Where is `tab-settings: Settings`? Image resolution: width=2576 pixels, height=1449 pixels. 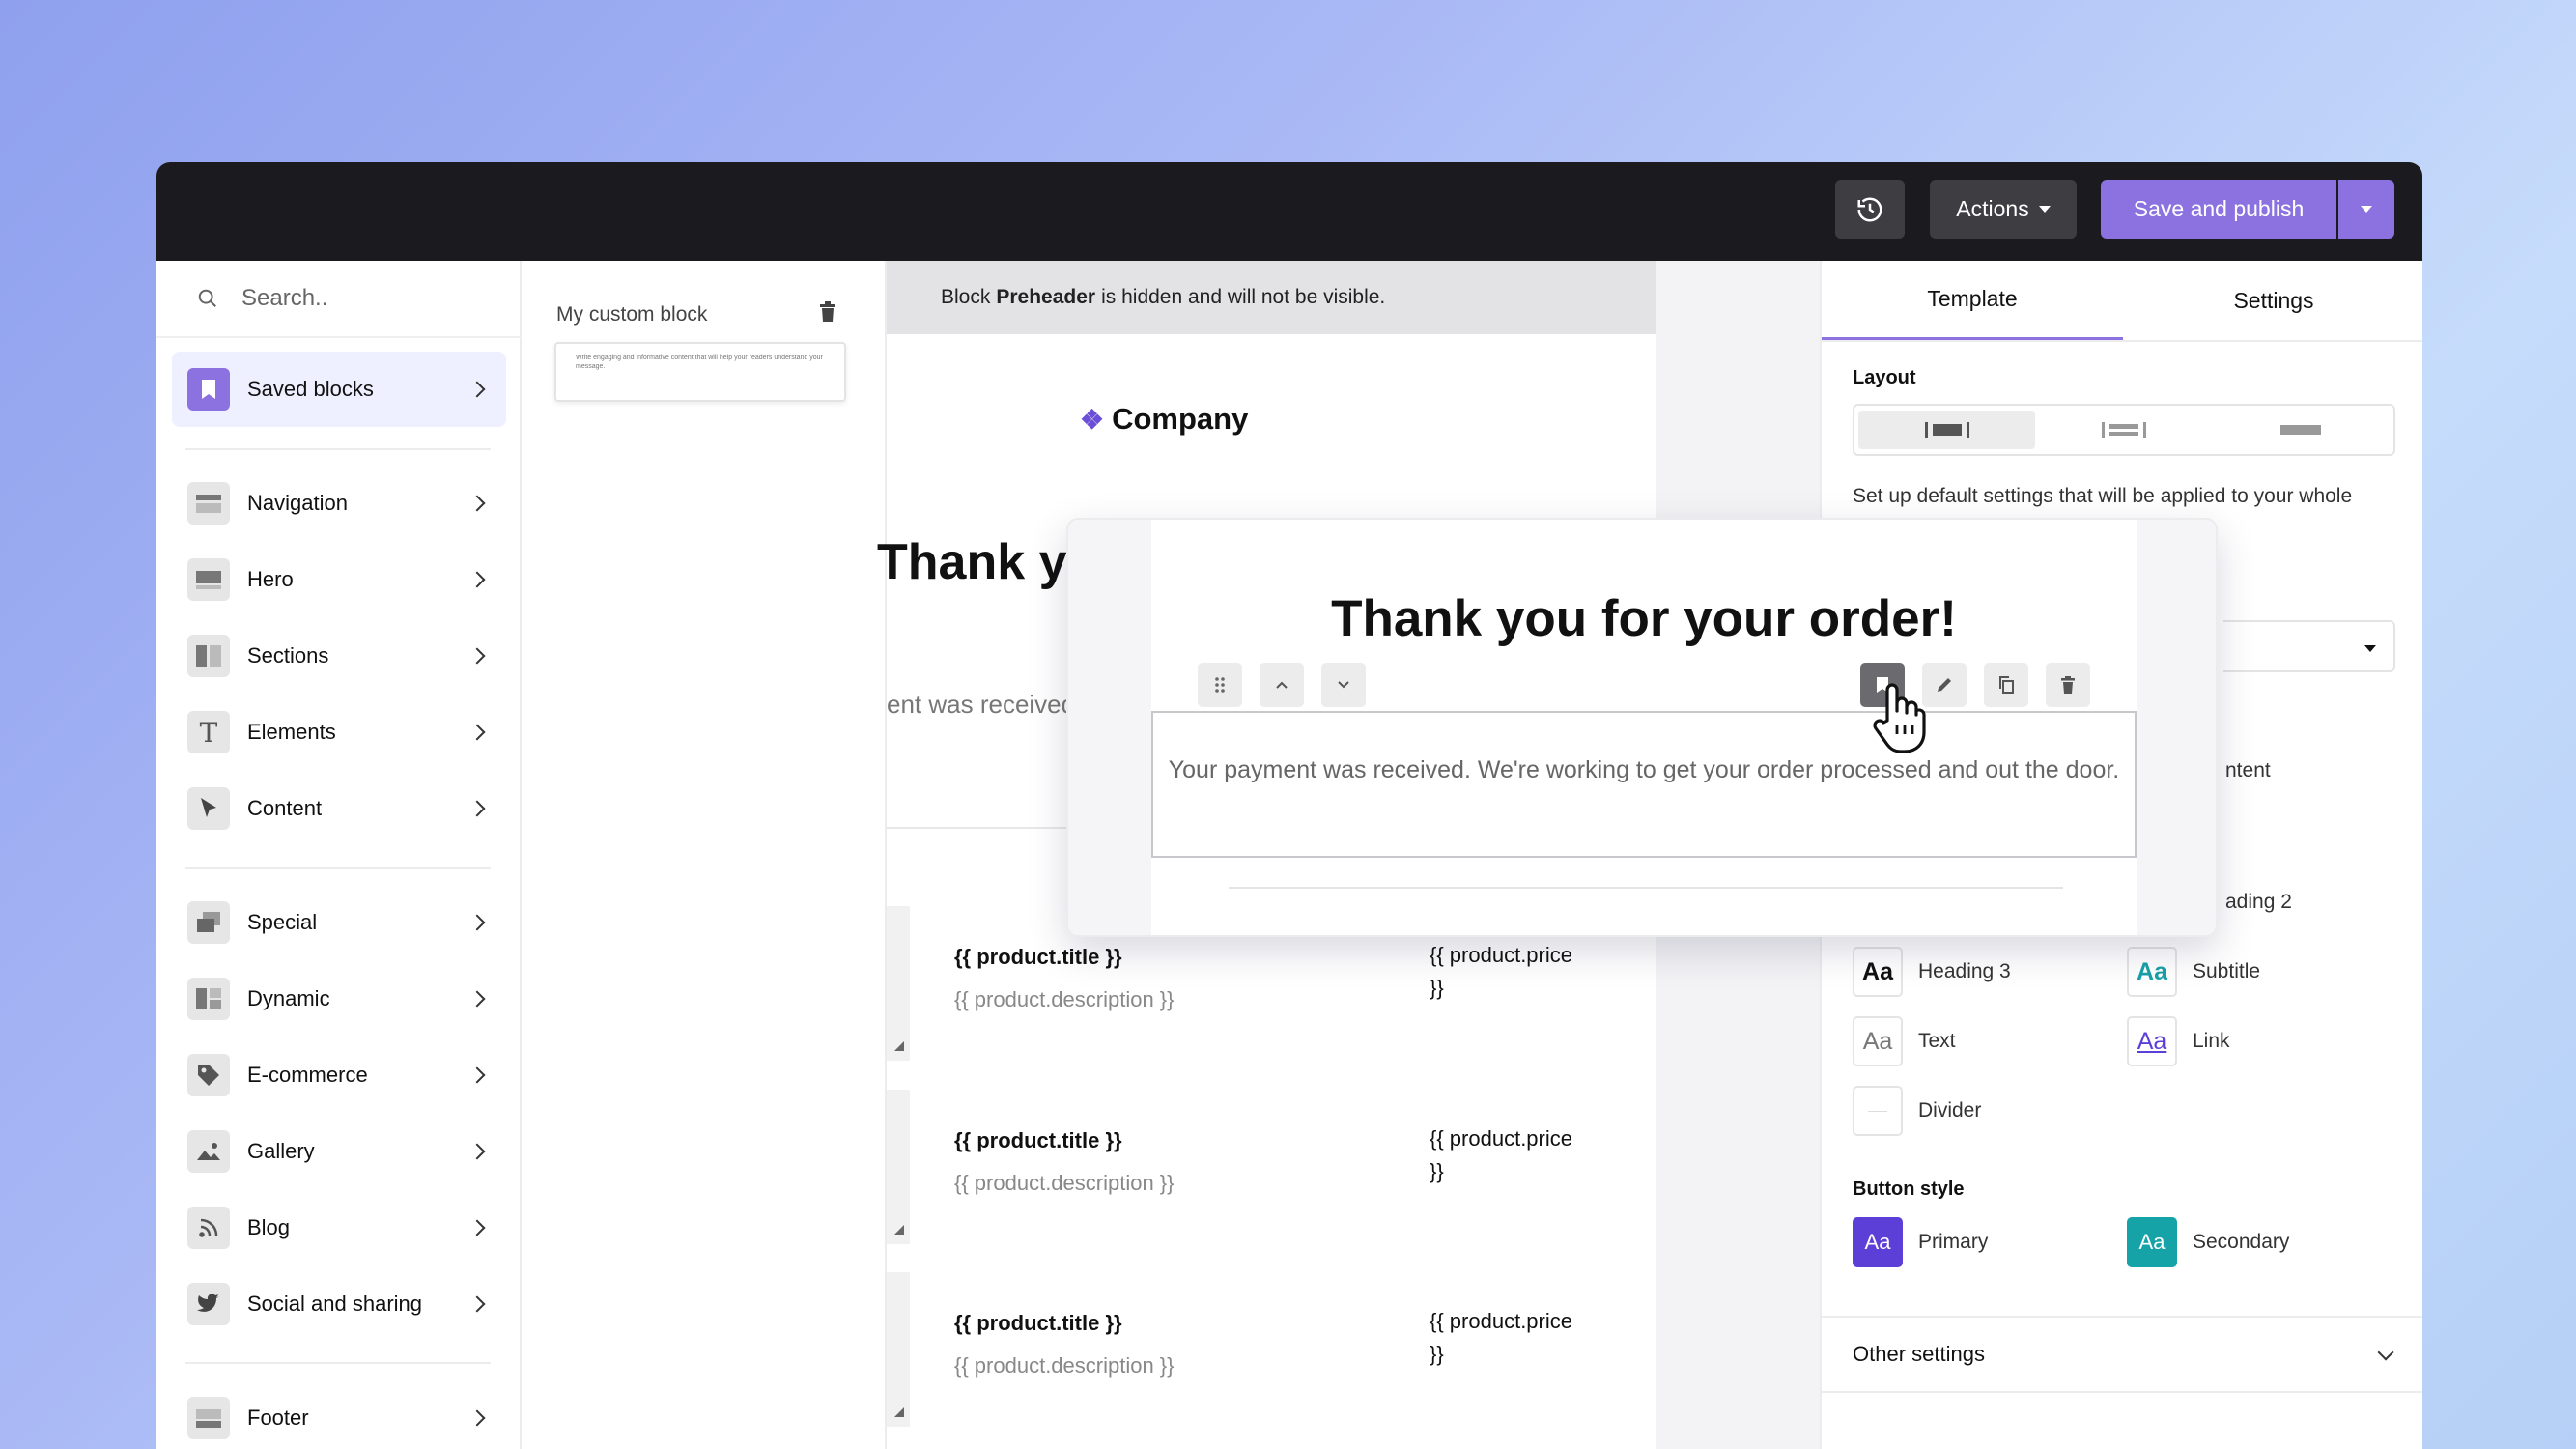
tab-settings: Settings is located at coordinates (2272, 300).